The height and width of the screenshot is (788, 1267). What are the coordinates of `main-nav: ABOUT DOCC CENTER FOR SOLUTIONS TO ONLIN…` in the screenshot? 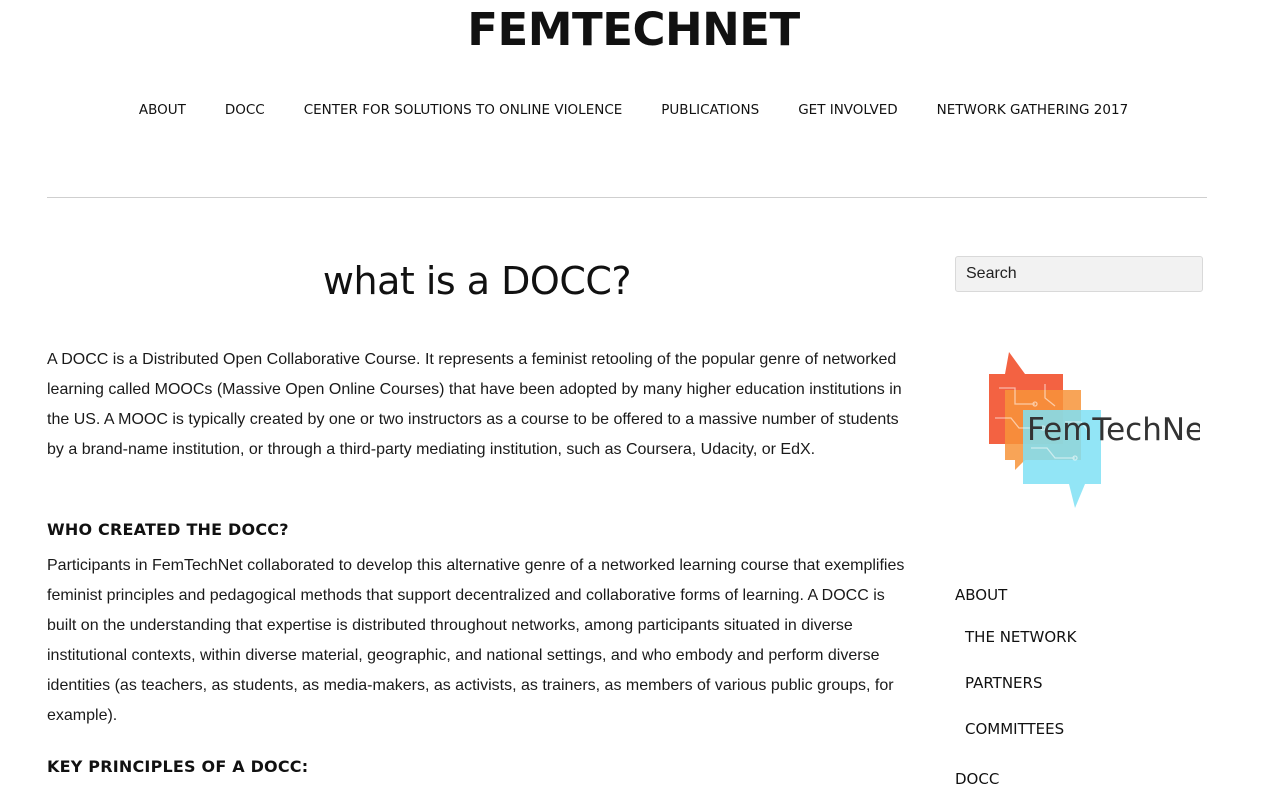 It's located at (633, 110).